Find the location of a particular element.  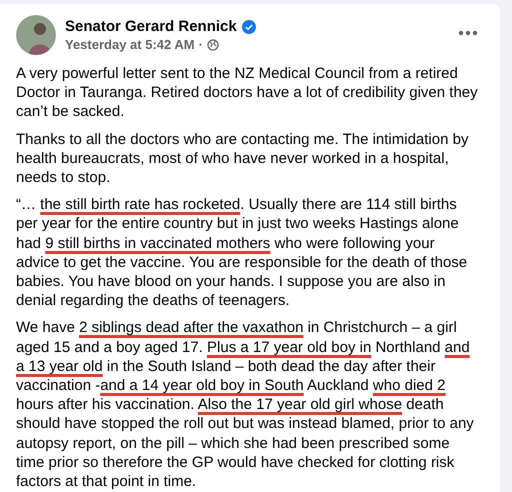

more-options-icon is located at coordinates (468, 33).